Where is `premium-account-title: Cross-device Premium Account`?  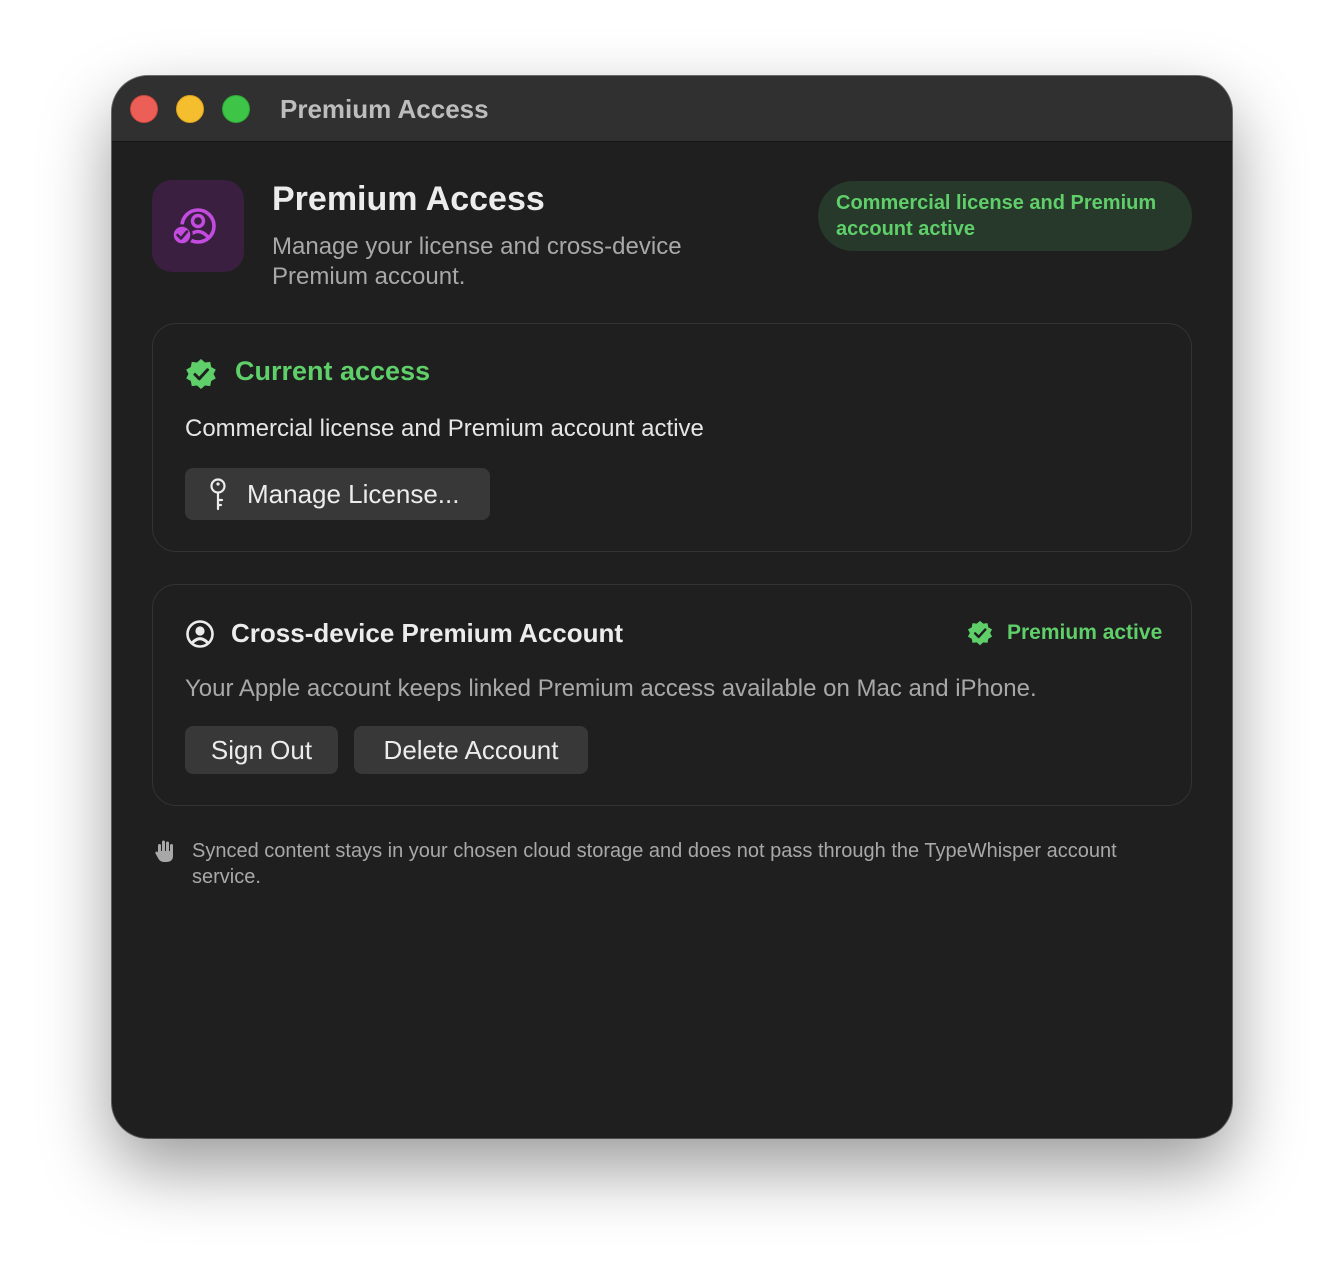
premium-account-title: Cross-device Premium Account is located at coordinates (427, 633).